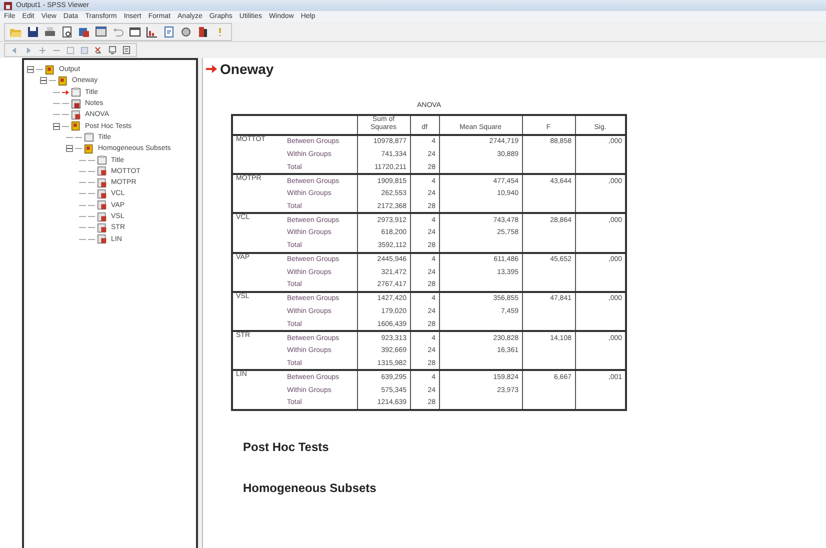  I want to click on variables-icon, so click(169, 31).